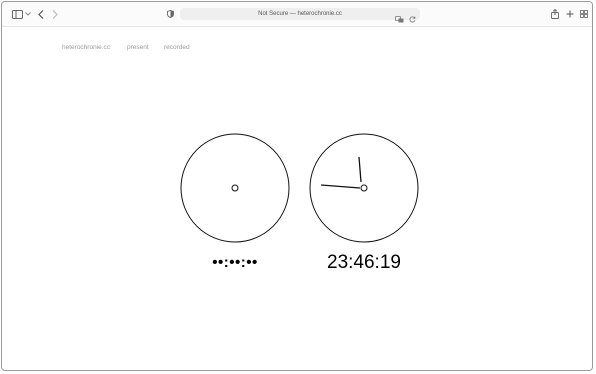 The image size is (596, 374). Describe the element at coordinates (340, 186) in the screenshot. I see `clock-minute-hand` at that location.